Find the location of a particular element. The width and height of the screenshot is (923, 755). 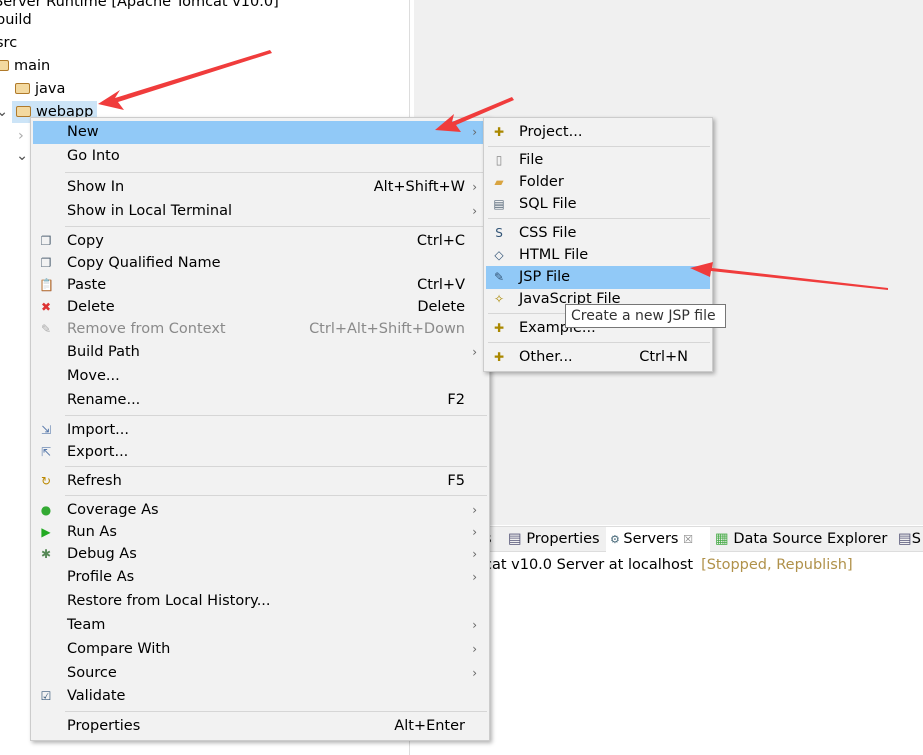

red-arrow-new is located at coordinates (474, 114).